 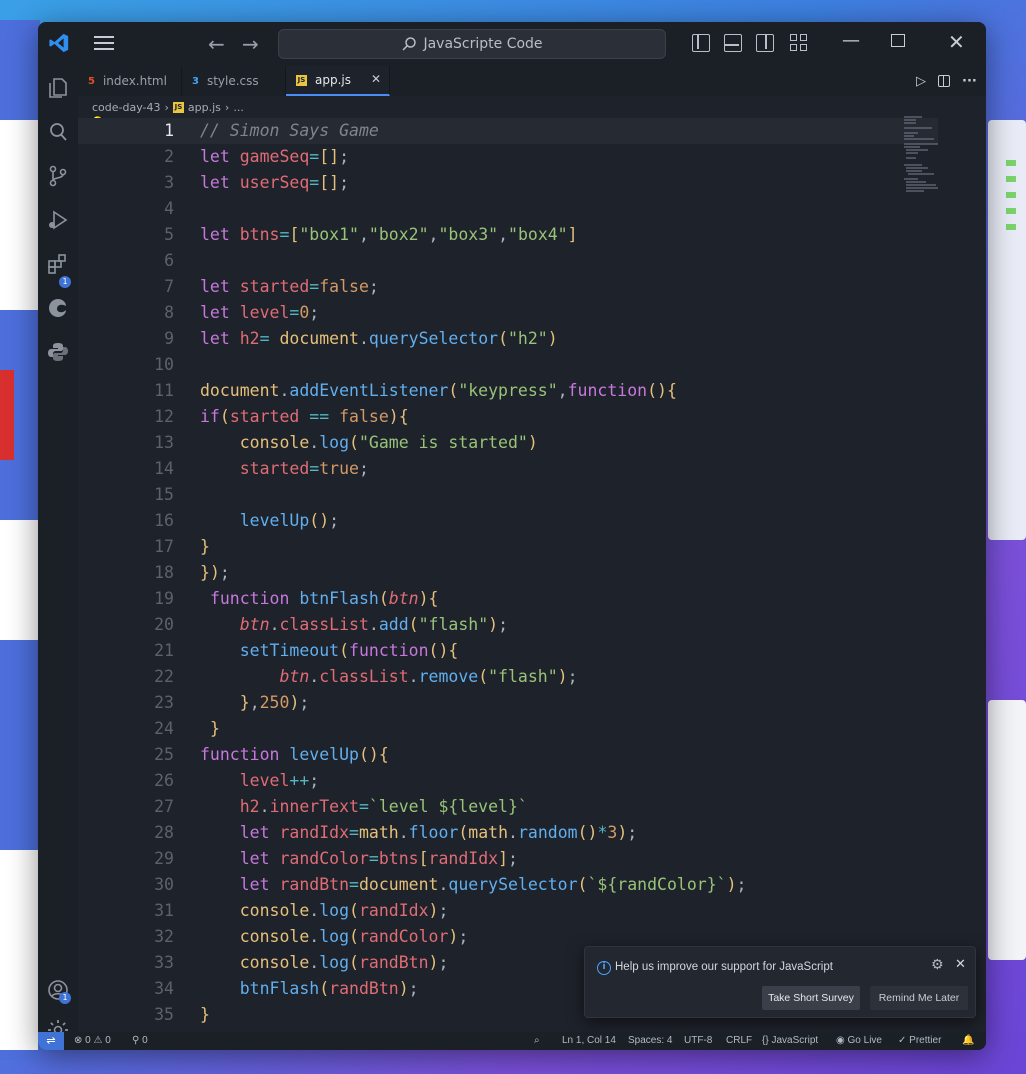 I want to click on code-text: },250);, so click(x=255, y=703).